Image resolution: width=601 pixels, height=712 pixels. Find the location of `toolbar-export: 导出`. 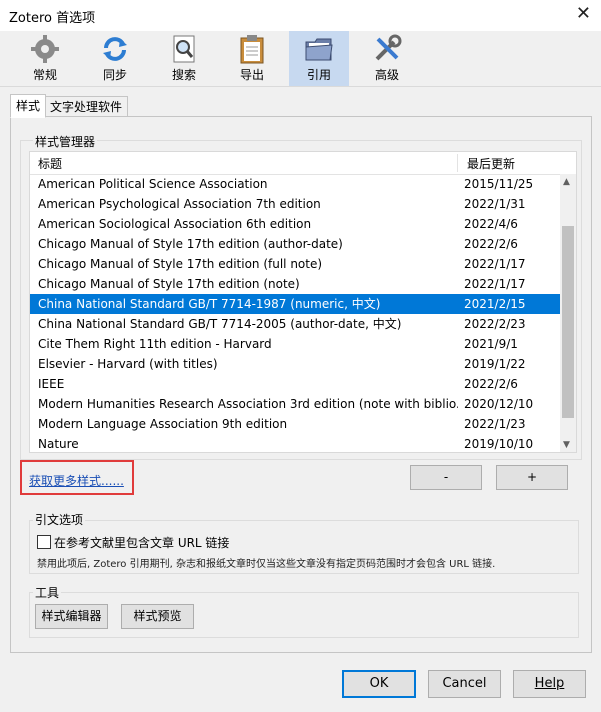

toolbar-export: 导出 is located at coordinates (252, 58).